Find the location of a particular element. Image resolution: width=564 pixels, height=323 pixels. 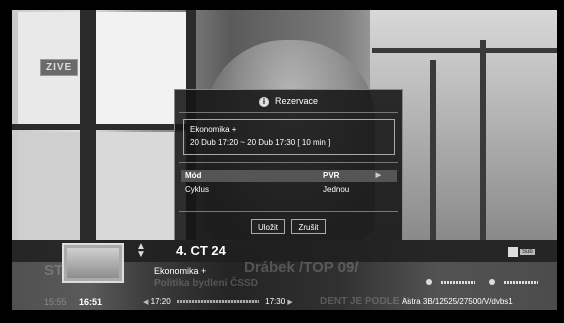

progress-bar is located at coordinates (217, 302).